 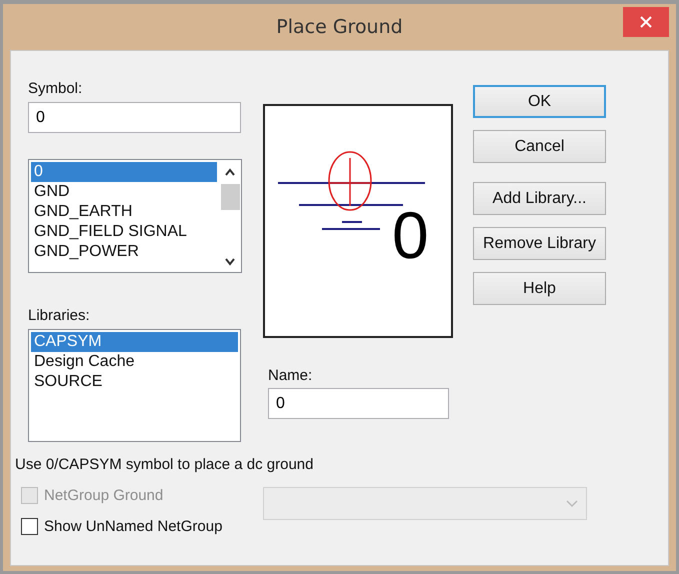 What do you see at coordinates (134, 342) in the screenshot?
I see `library-list-item: CAPSYM` at bounding box center [134, 342].